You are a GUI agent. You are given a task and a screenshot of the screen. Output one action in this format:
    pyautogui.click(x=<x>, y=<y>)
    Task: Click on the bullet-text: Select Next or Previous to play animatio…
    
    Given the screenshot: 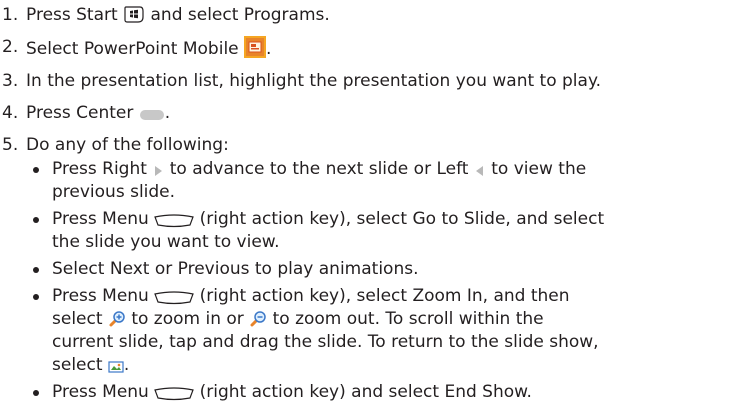 What is the action you would take?
    pyautogui.click(x=235, y=269)
    